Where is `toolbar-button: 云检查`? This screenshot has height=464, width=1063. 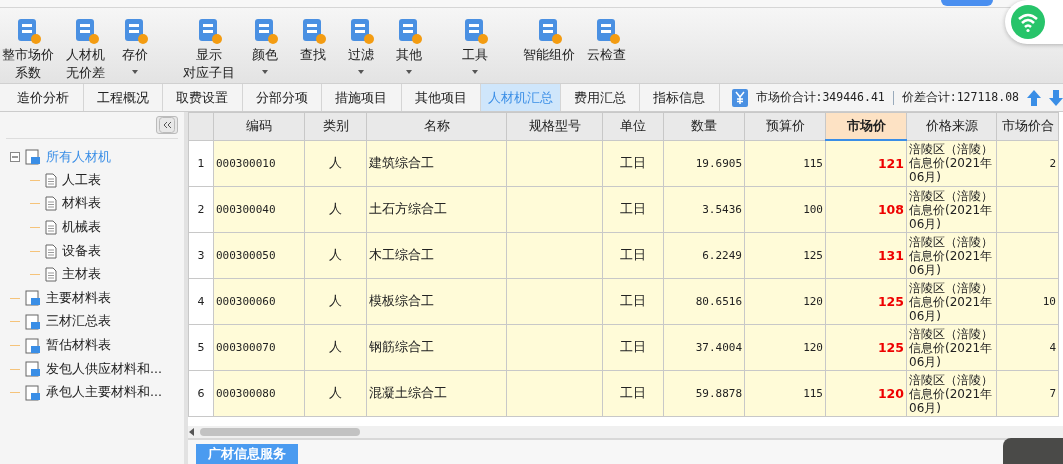
toolbar-button: 云检查 is located at coordinates (606, 40).